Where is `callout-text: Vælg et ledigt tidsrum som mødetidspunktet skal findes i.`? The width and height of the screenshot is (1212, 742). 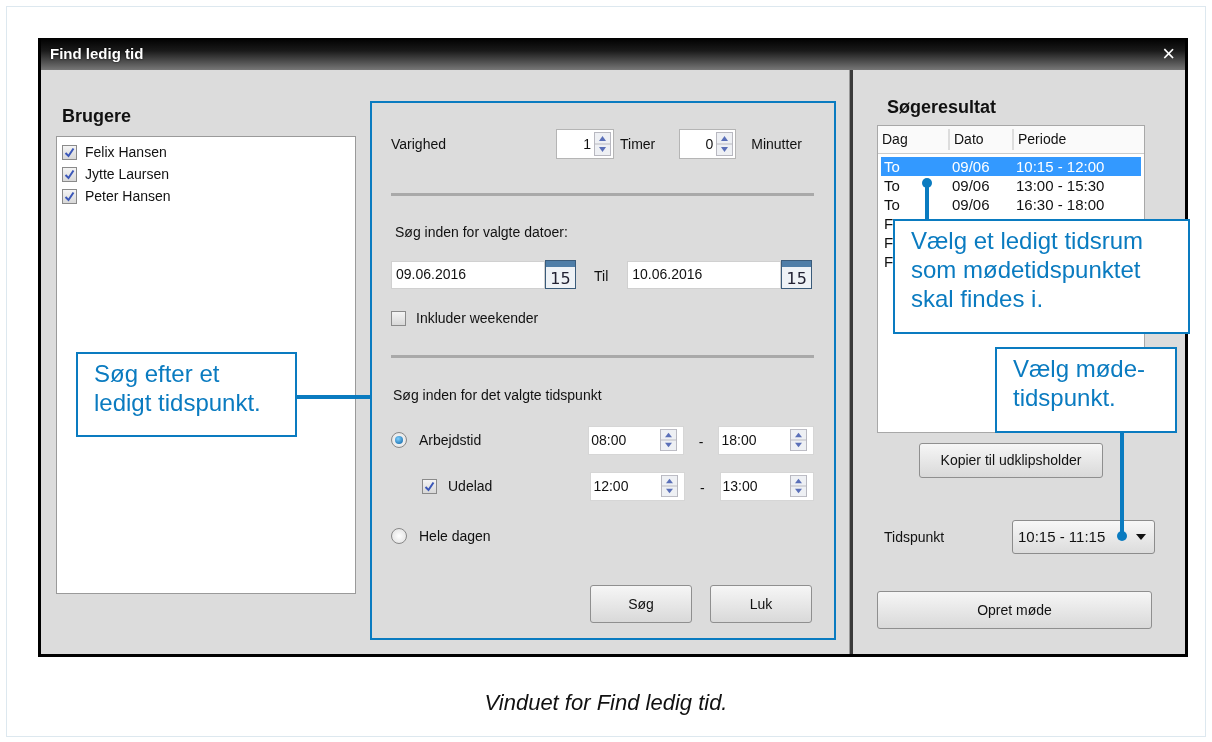 callout-text: Vælg et ledigt tidsrum som mødetidspunktet skal findes i. is located at coordinates (1041, 276).